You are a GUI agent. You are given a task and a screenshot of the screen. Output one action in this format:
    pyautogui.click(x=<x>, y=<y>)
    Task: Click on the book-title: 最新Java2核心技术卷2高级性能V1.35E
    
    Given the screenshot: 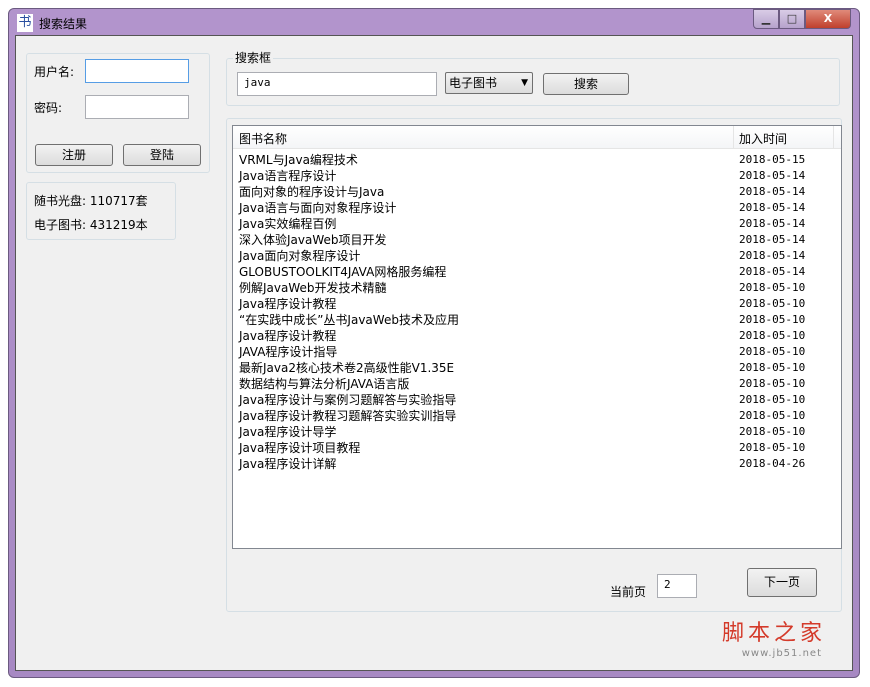 What is the action you would take?
    pyautogui.click(x=347, y=368)
    